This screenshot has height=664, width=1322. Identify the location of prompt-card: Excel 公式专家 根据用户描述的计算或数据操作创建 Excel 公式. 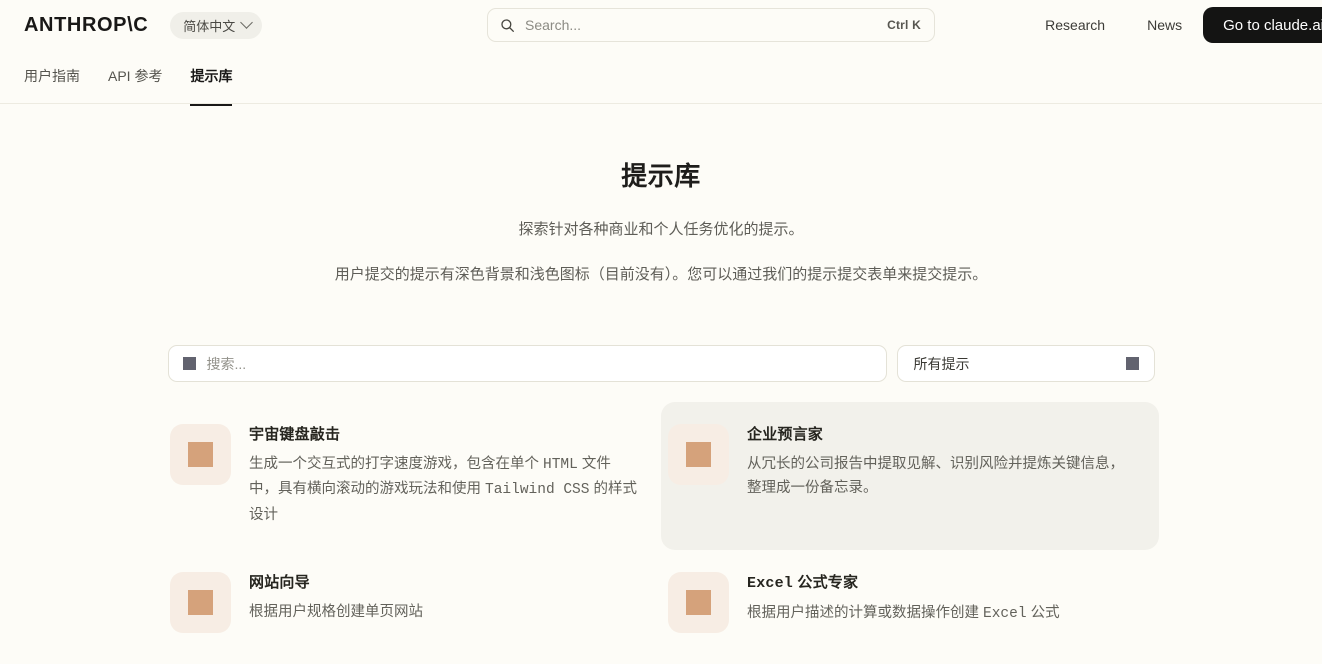
(910, 602).